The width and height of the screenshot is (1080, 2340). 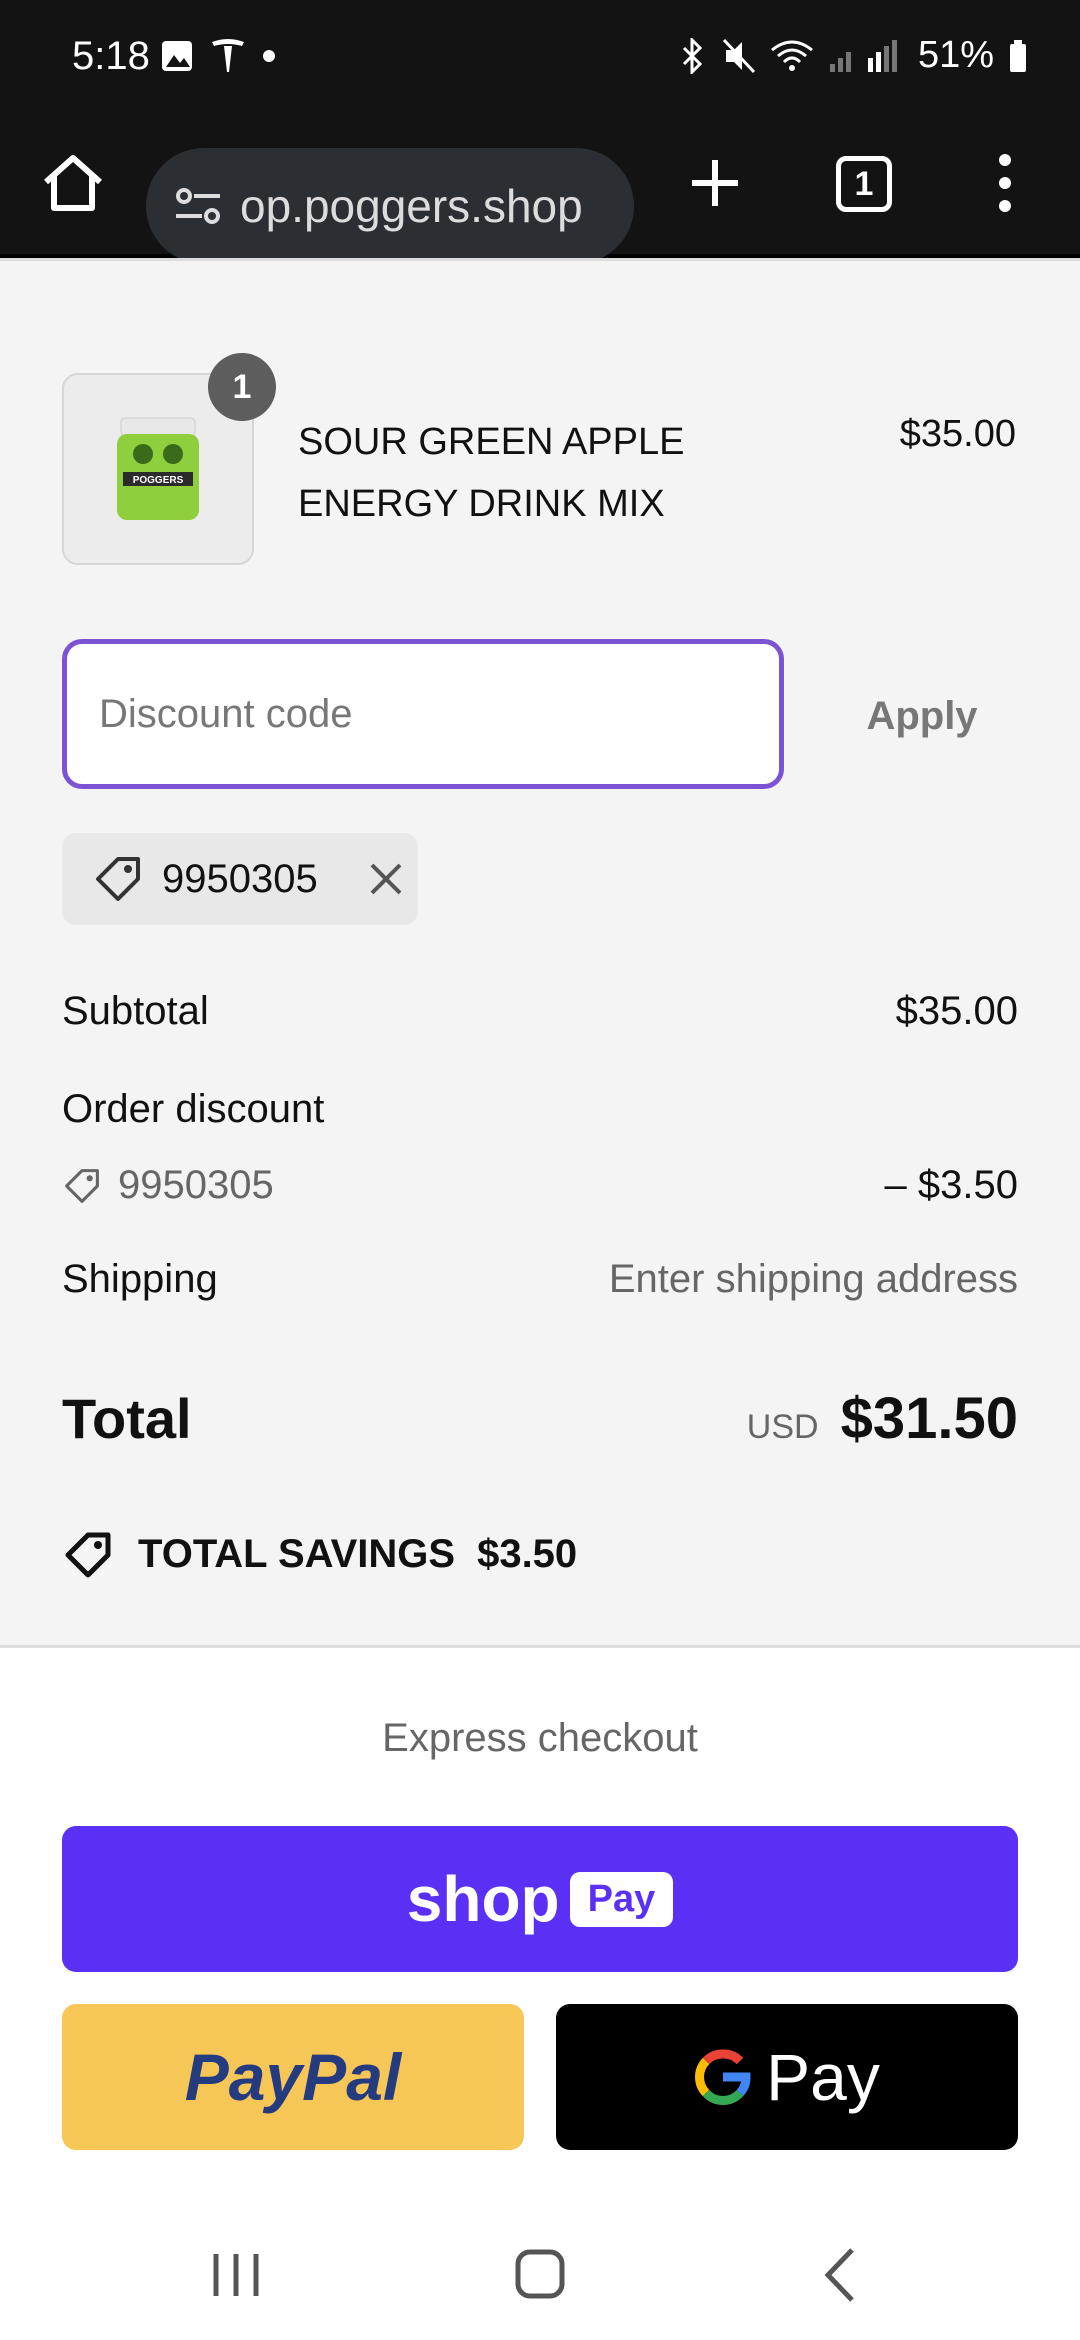 I want to click on mute-icon, so click(x=739, y=55).